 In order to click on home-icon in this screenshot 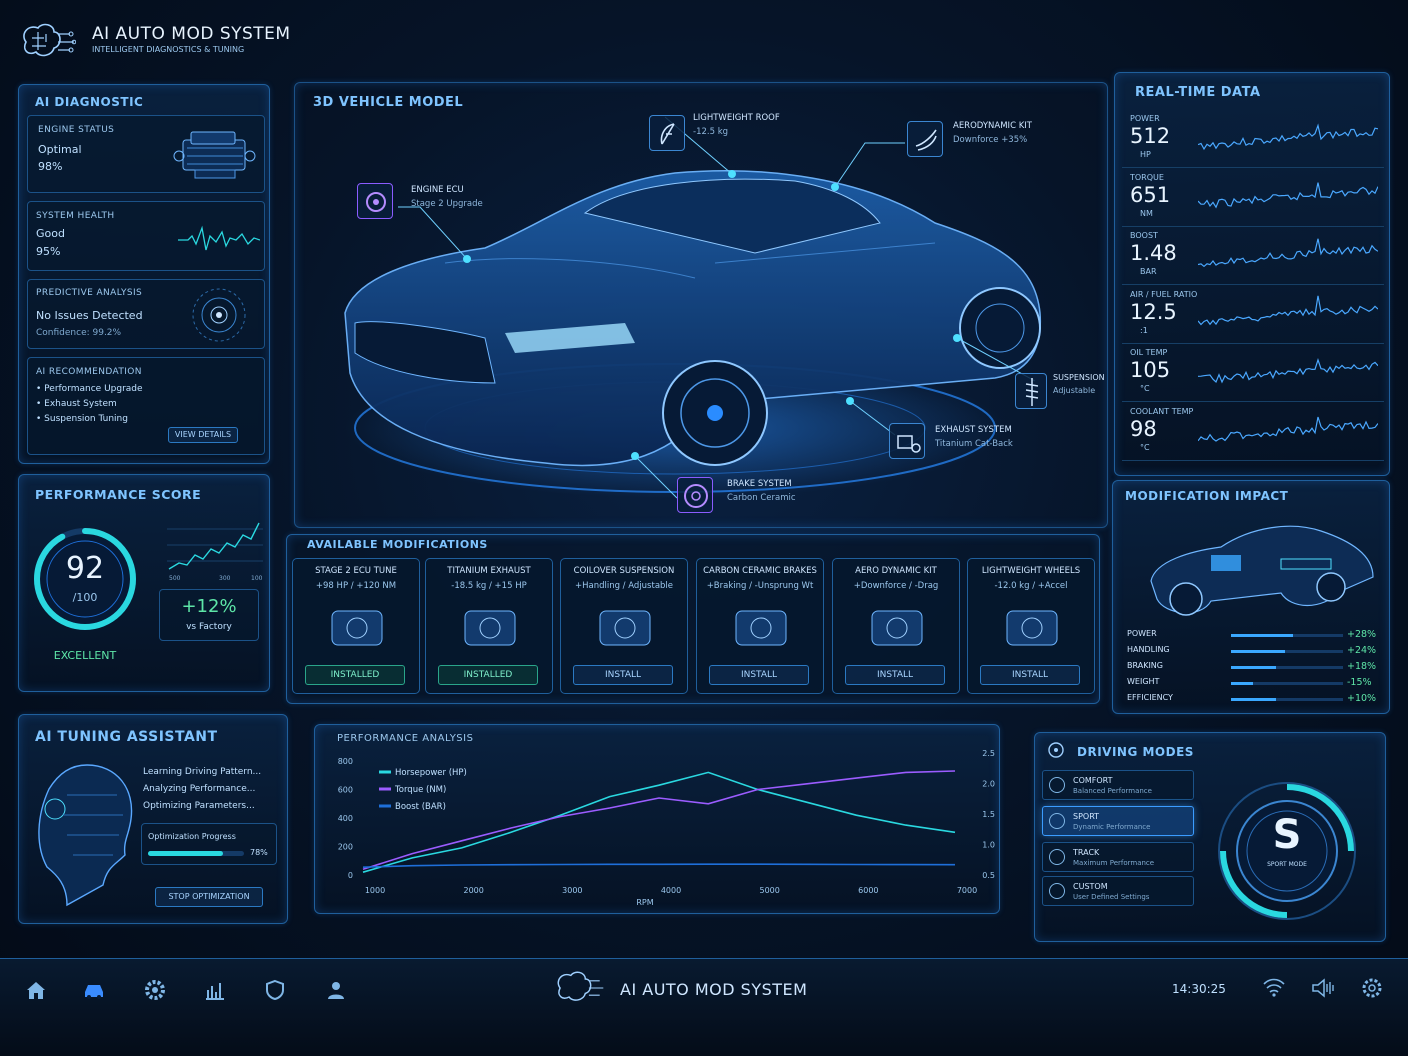, I will do `click(36, 990)`.